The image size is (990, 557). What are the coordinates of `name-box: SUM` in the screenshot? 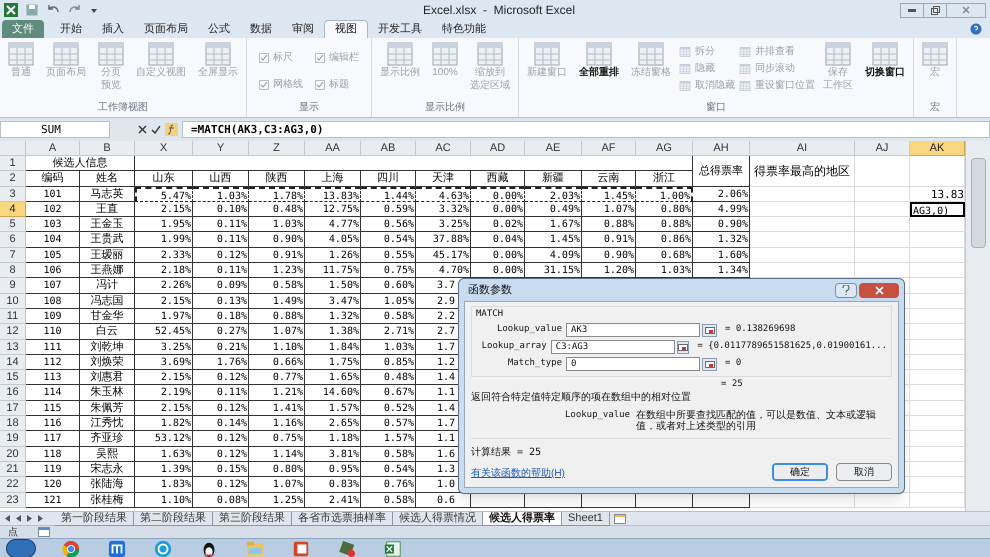 It's located at (55, 129).